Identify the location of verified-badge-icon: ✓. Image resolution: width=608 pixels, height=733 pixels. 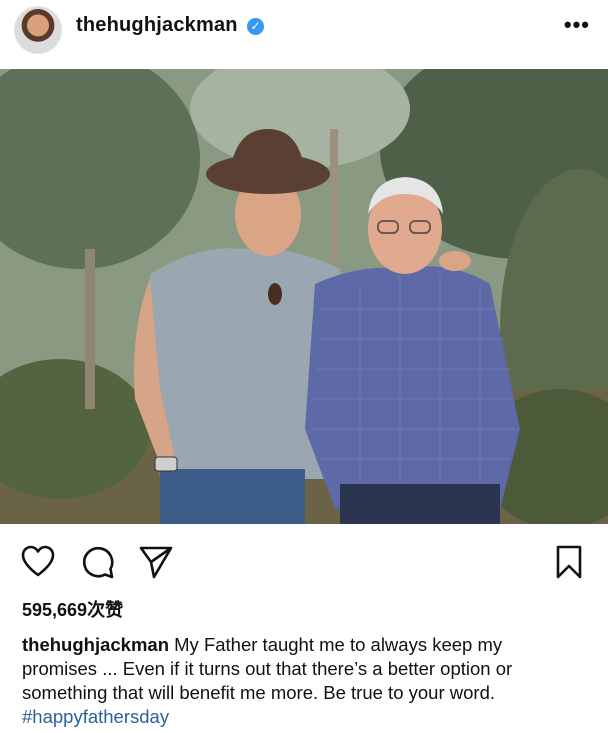
(255, 26).